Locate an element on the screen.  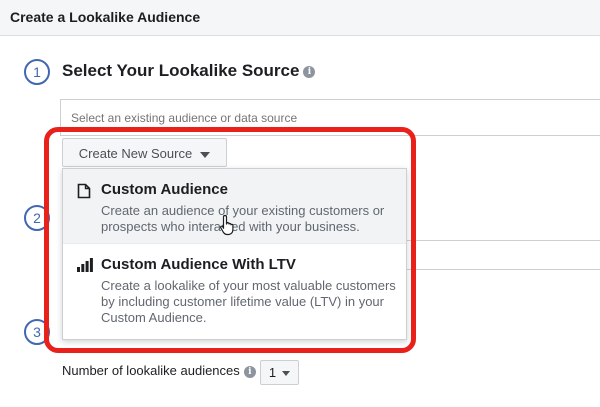
menu-item-title: Custom Audience is located at coordinates (164, 189).